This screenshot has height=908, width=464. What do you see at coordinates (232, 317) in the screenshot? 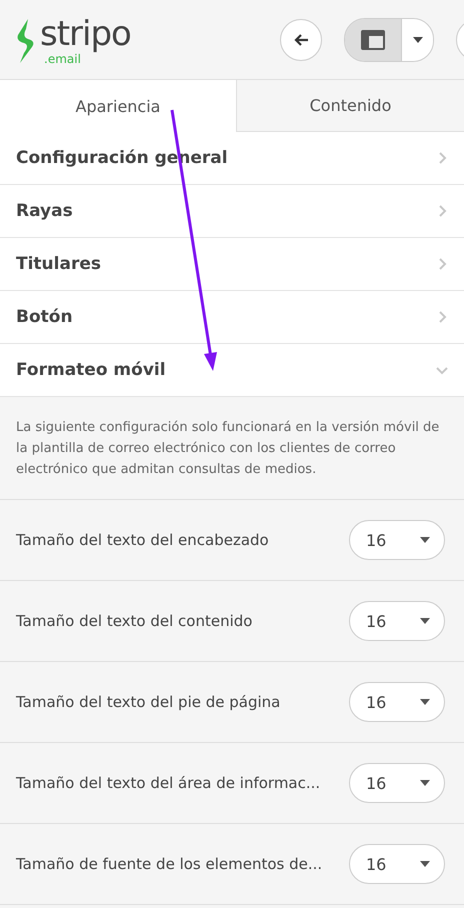
I see `accordion-header: Botón` at bounding box center [232, 317].